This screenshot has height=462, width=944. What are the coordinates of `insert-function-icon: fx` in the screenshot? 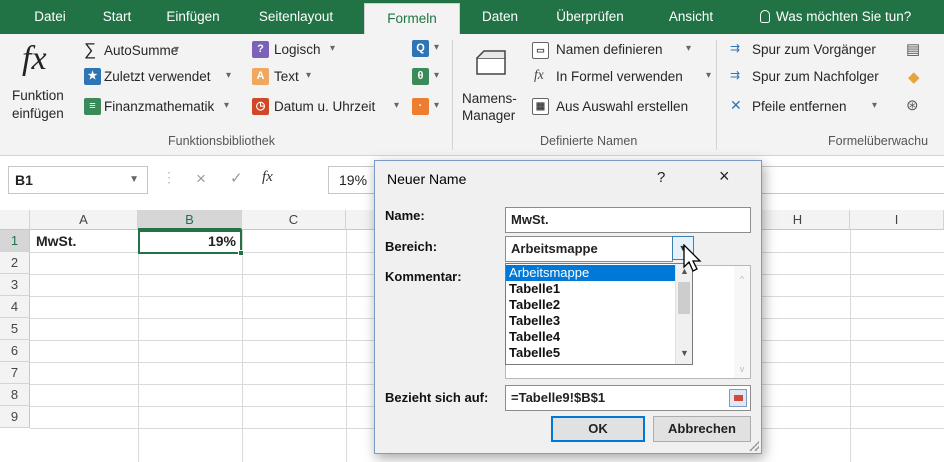 It's located at (267, 177).